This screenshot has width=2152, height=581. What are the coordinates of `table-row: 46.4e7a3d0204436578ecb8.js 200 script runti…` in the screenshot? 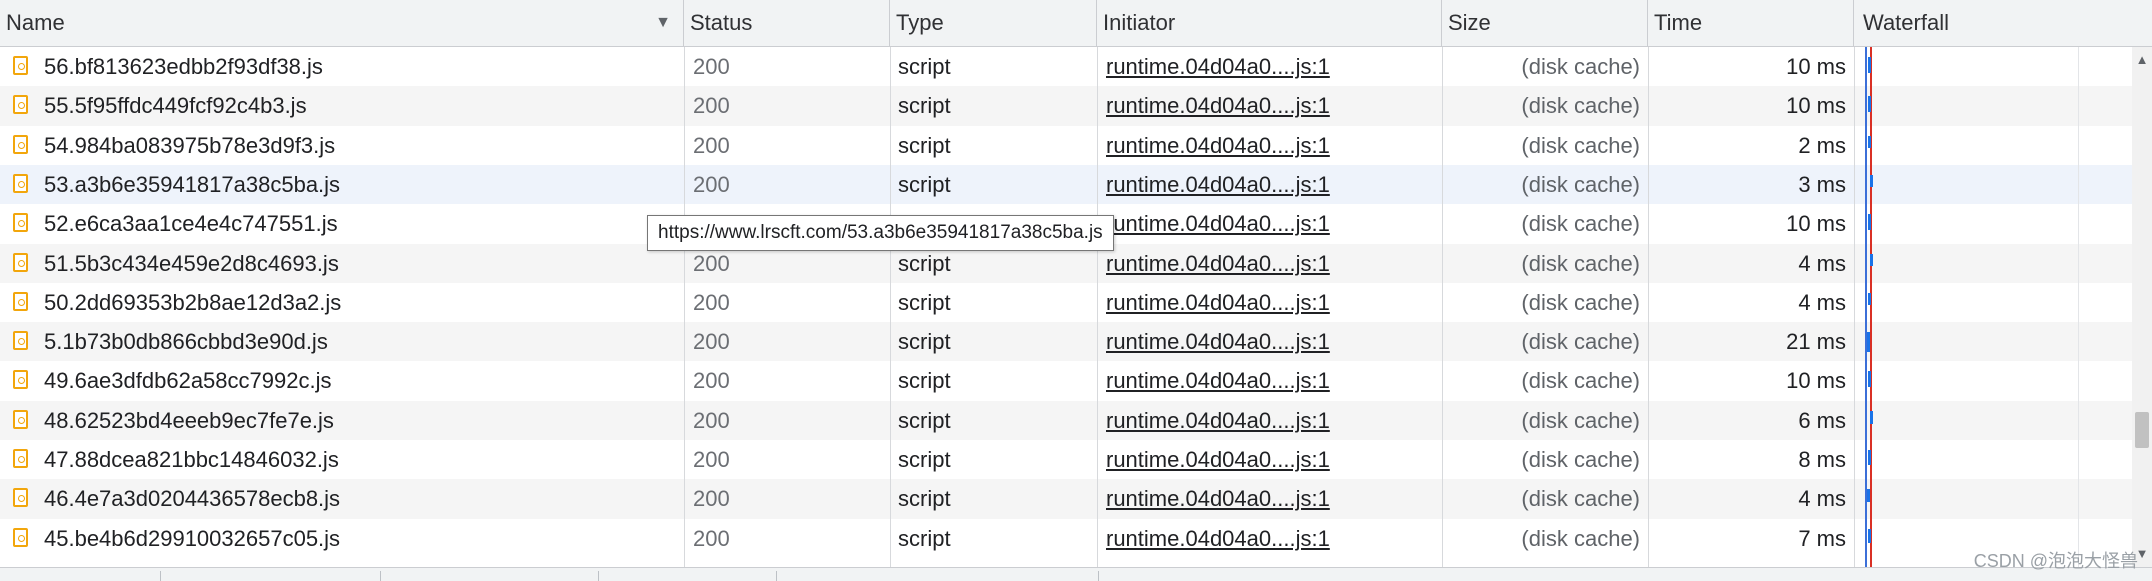 It's located at (1066, 499).